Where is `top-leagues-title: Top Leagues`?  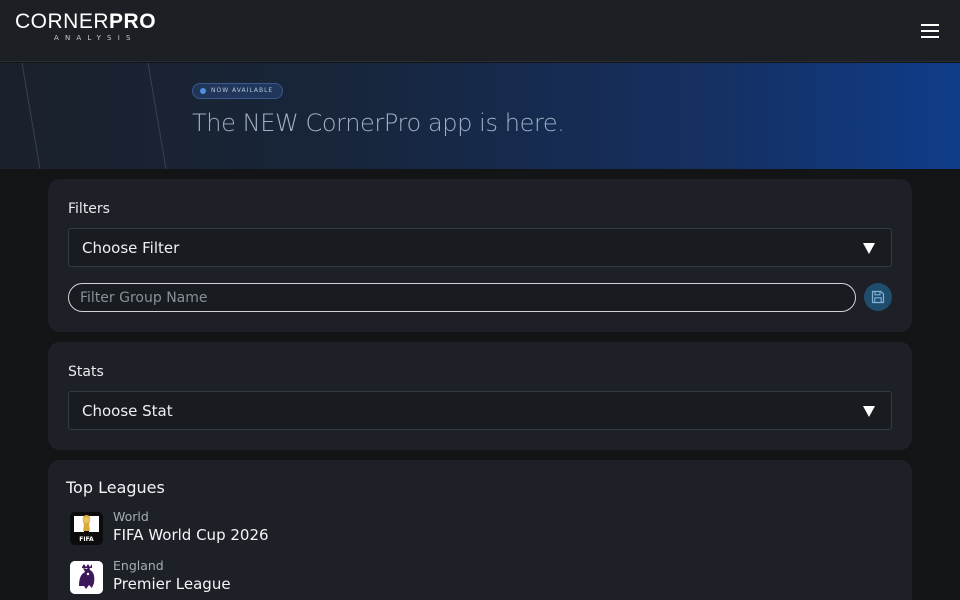
top-leagues-title: Top Leagues is located at coordinates (115, 487).